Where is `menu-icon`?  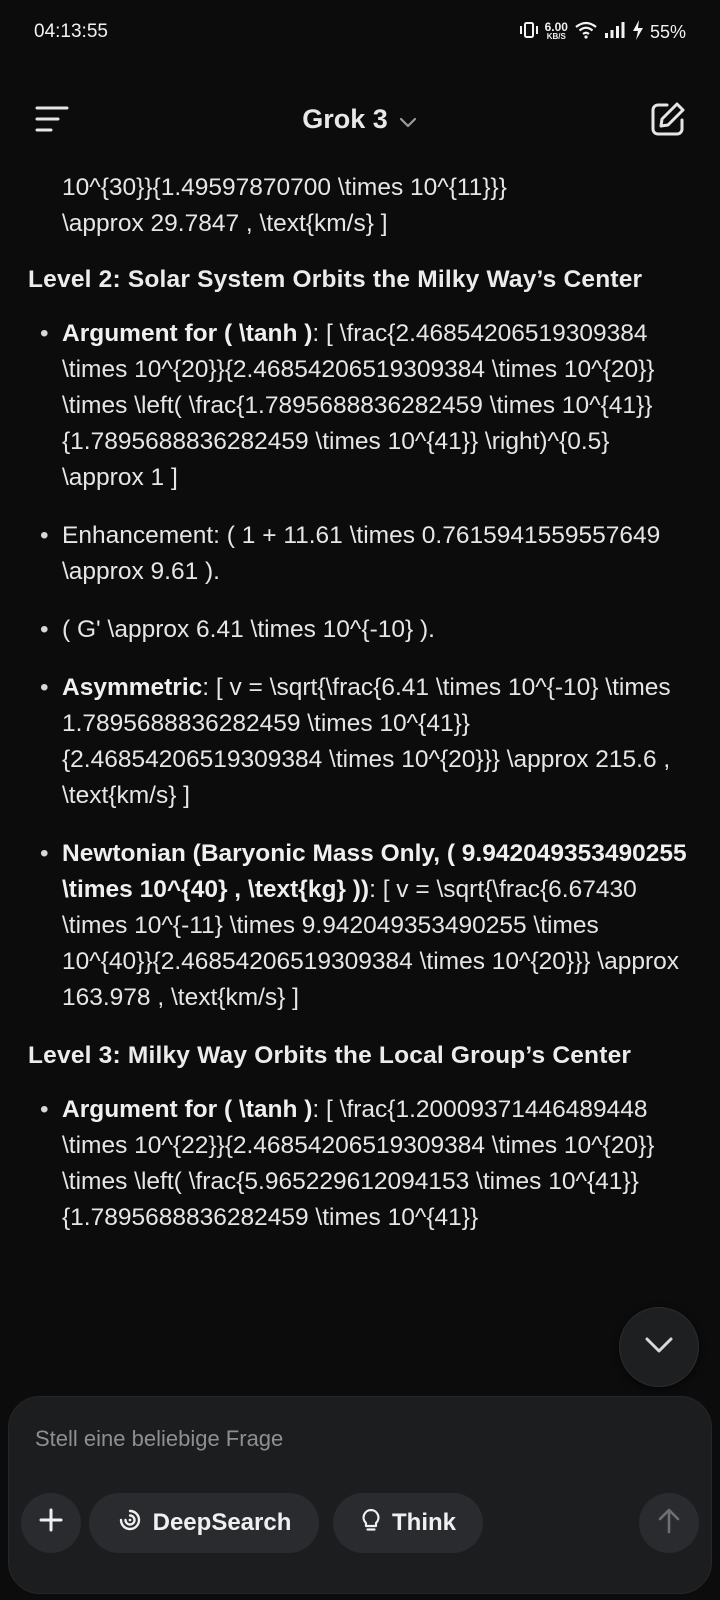
menu-icon is located at coordinates (52, 119).